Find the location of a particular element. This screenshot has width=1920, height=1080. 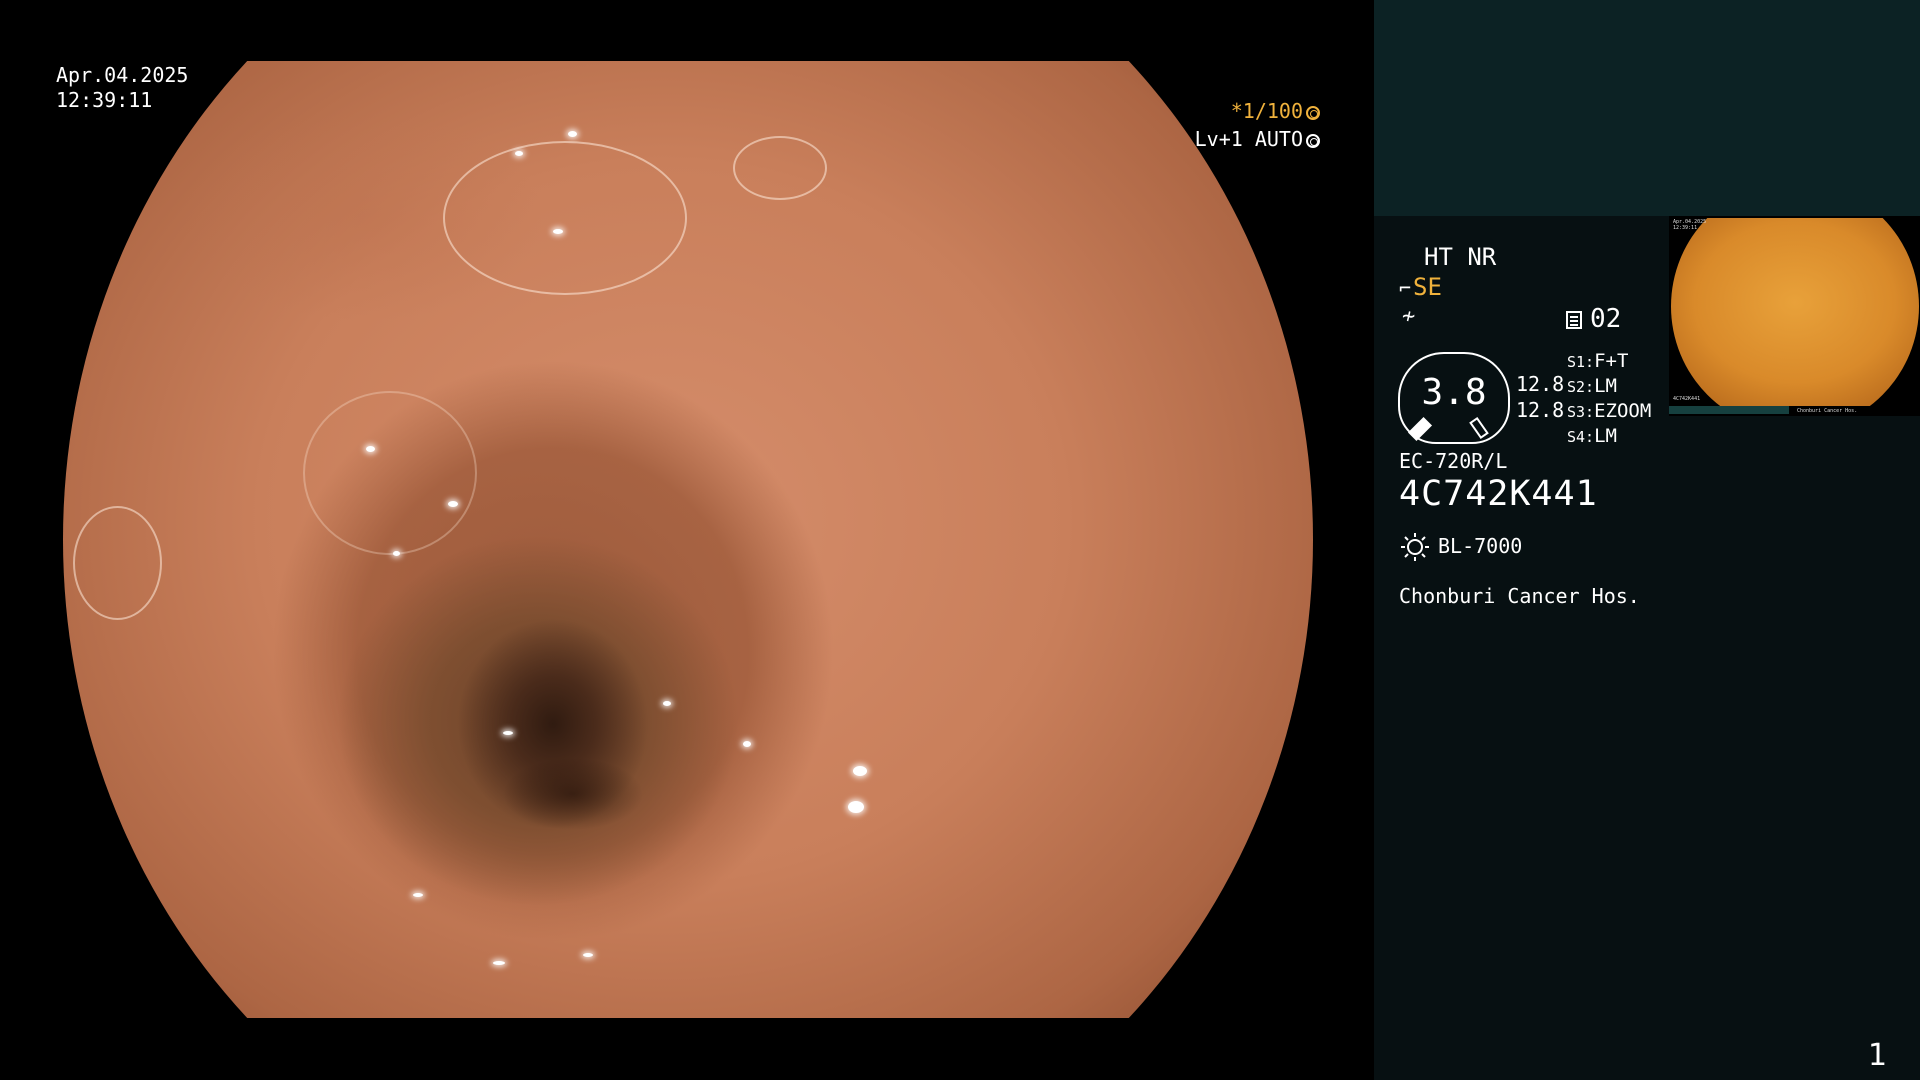

date-time-display: Apr.04.2025 12:39:11 is located at coordinates (122, 88).